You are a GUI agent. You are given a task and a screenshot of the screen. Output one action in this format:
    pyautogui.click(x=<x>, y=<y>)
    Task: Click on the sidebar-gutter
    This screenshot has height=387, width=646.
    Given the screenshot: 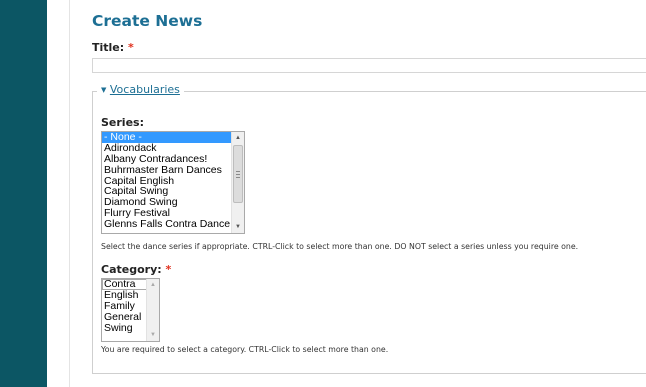 What is the action you would take?
    pyautogui.click(x=58, y=193)
    